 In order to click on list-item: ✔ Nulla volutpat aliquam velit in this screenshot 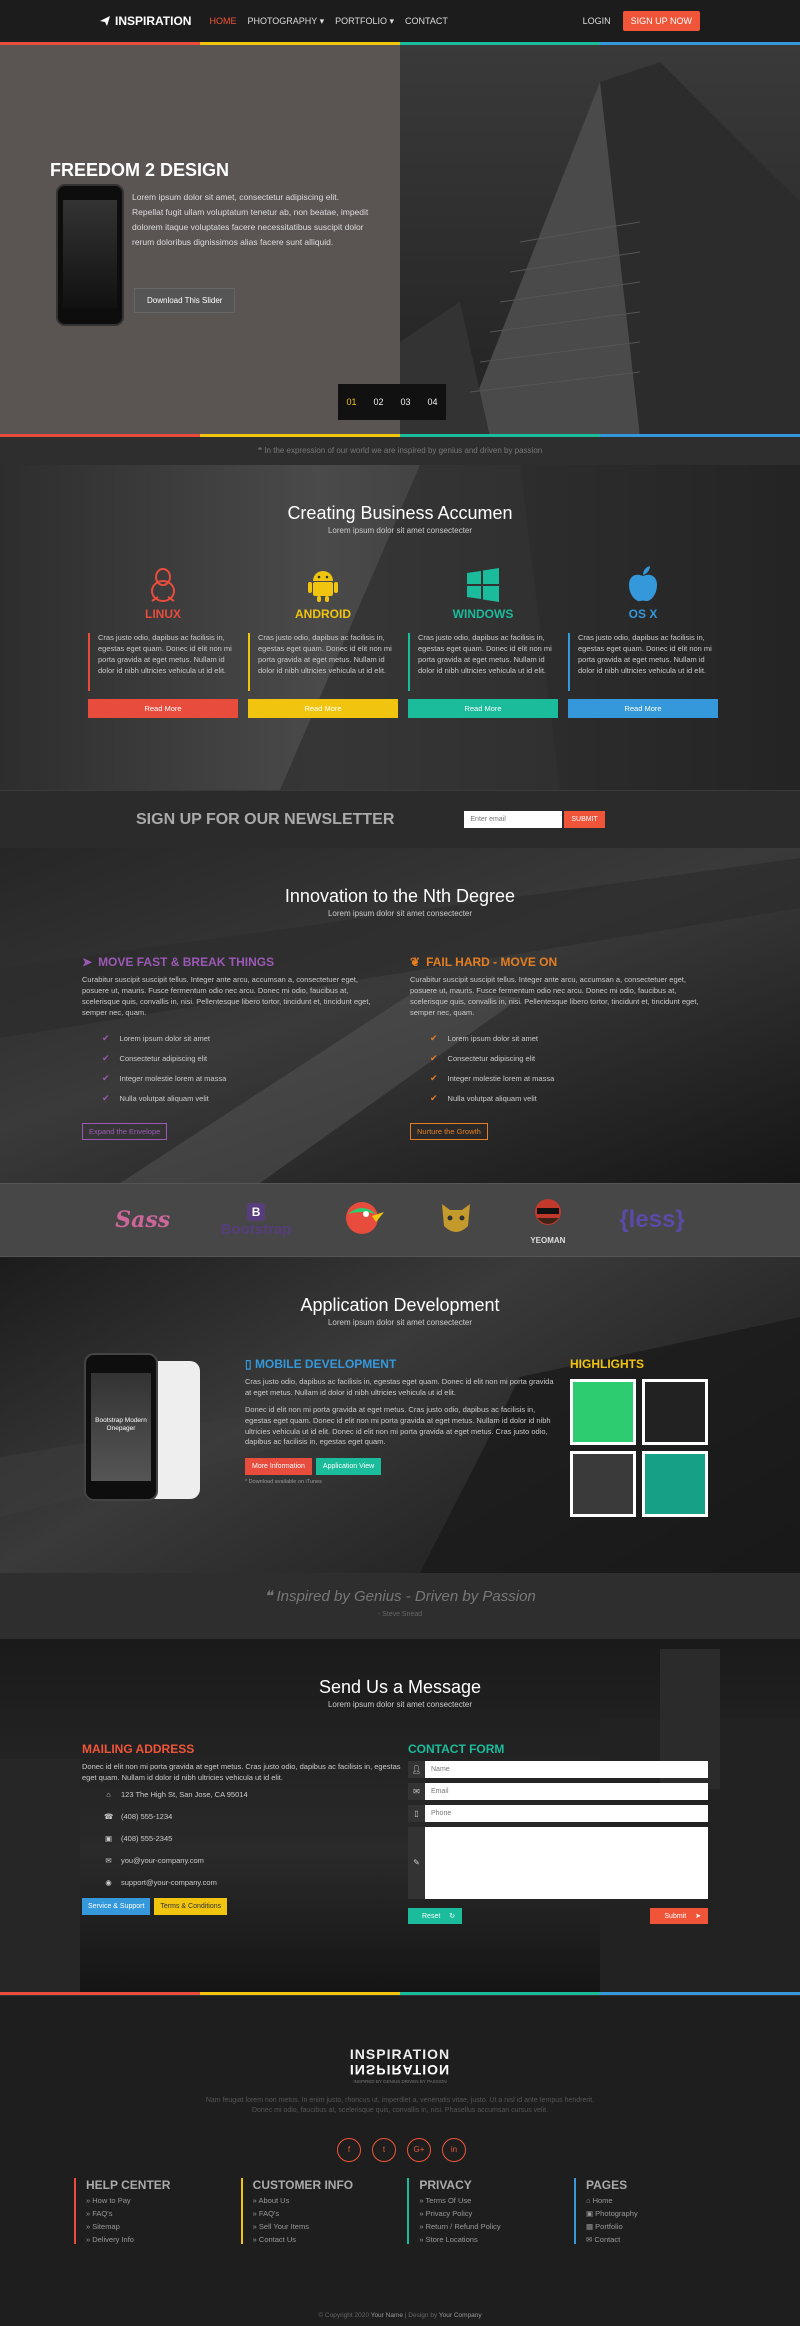, I will do `click(483, 1098)`.